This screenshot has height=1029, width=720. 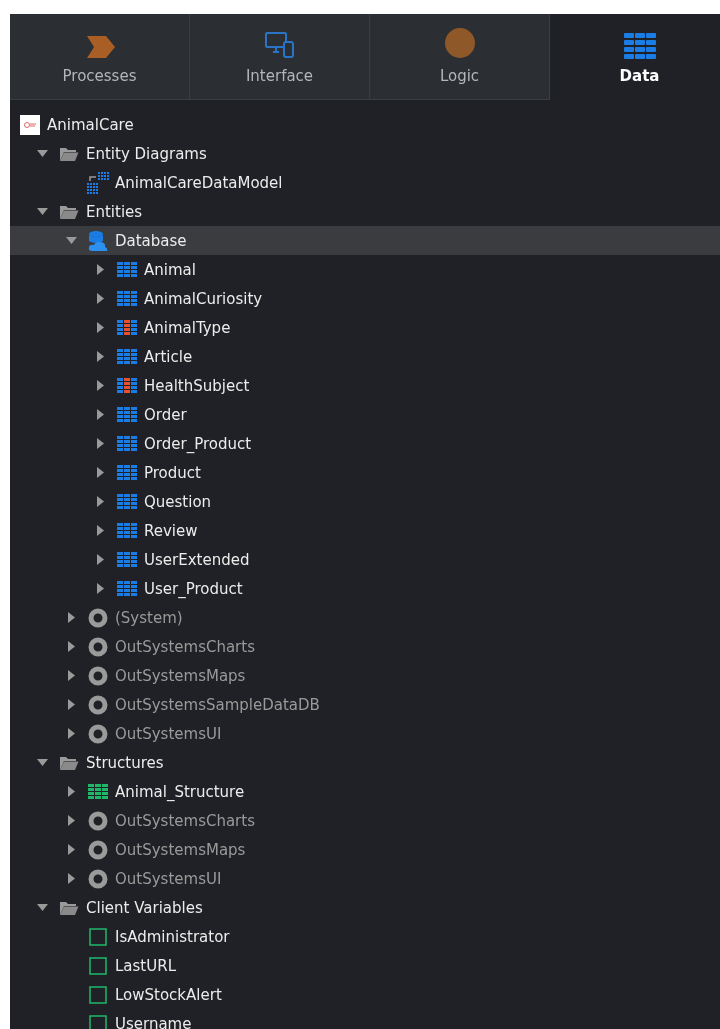 I want to click on tree-item: Order_Product, so click(x=365, y=443).